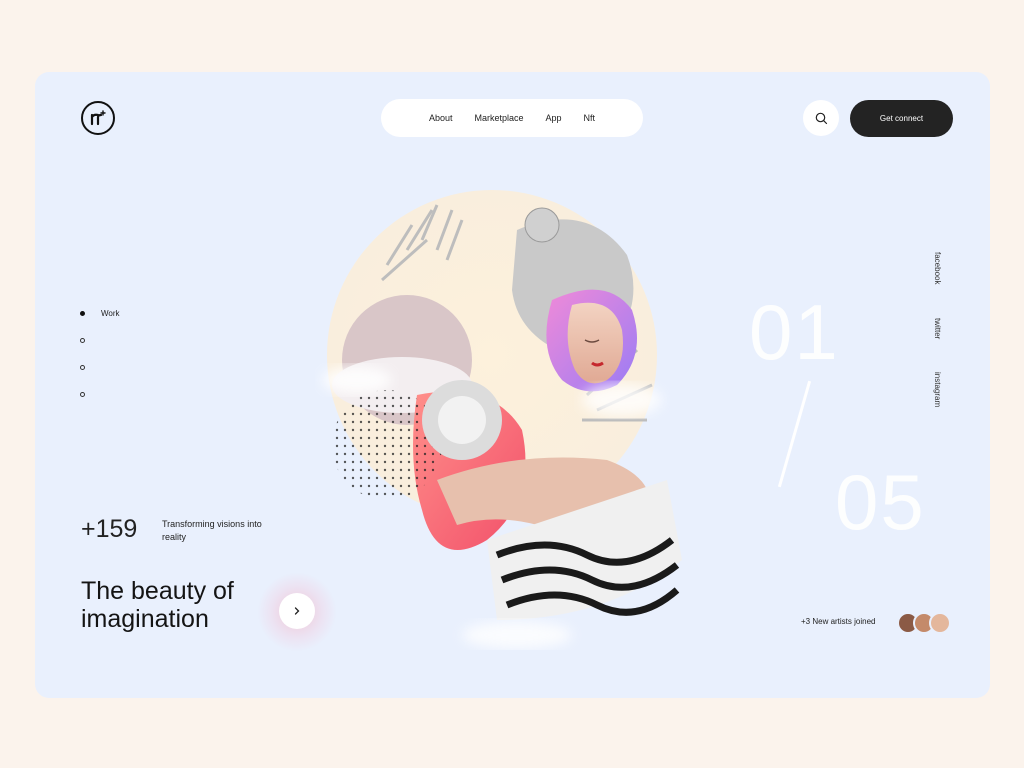 This screenshot has height=768, width=1024. I want to click on counter-current: 01, so click(794, 332).